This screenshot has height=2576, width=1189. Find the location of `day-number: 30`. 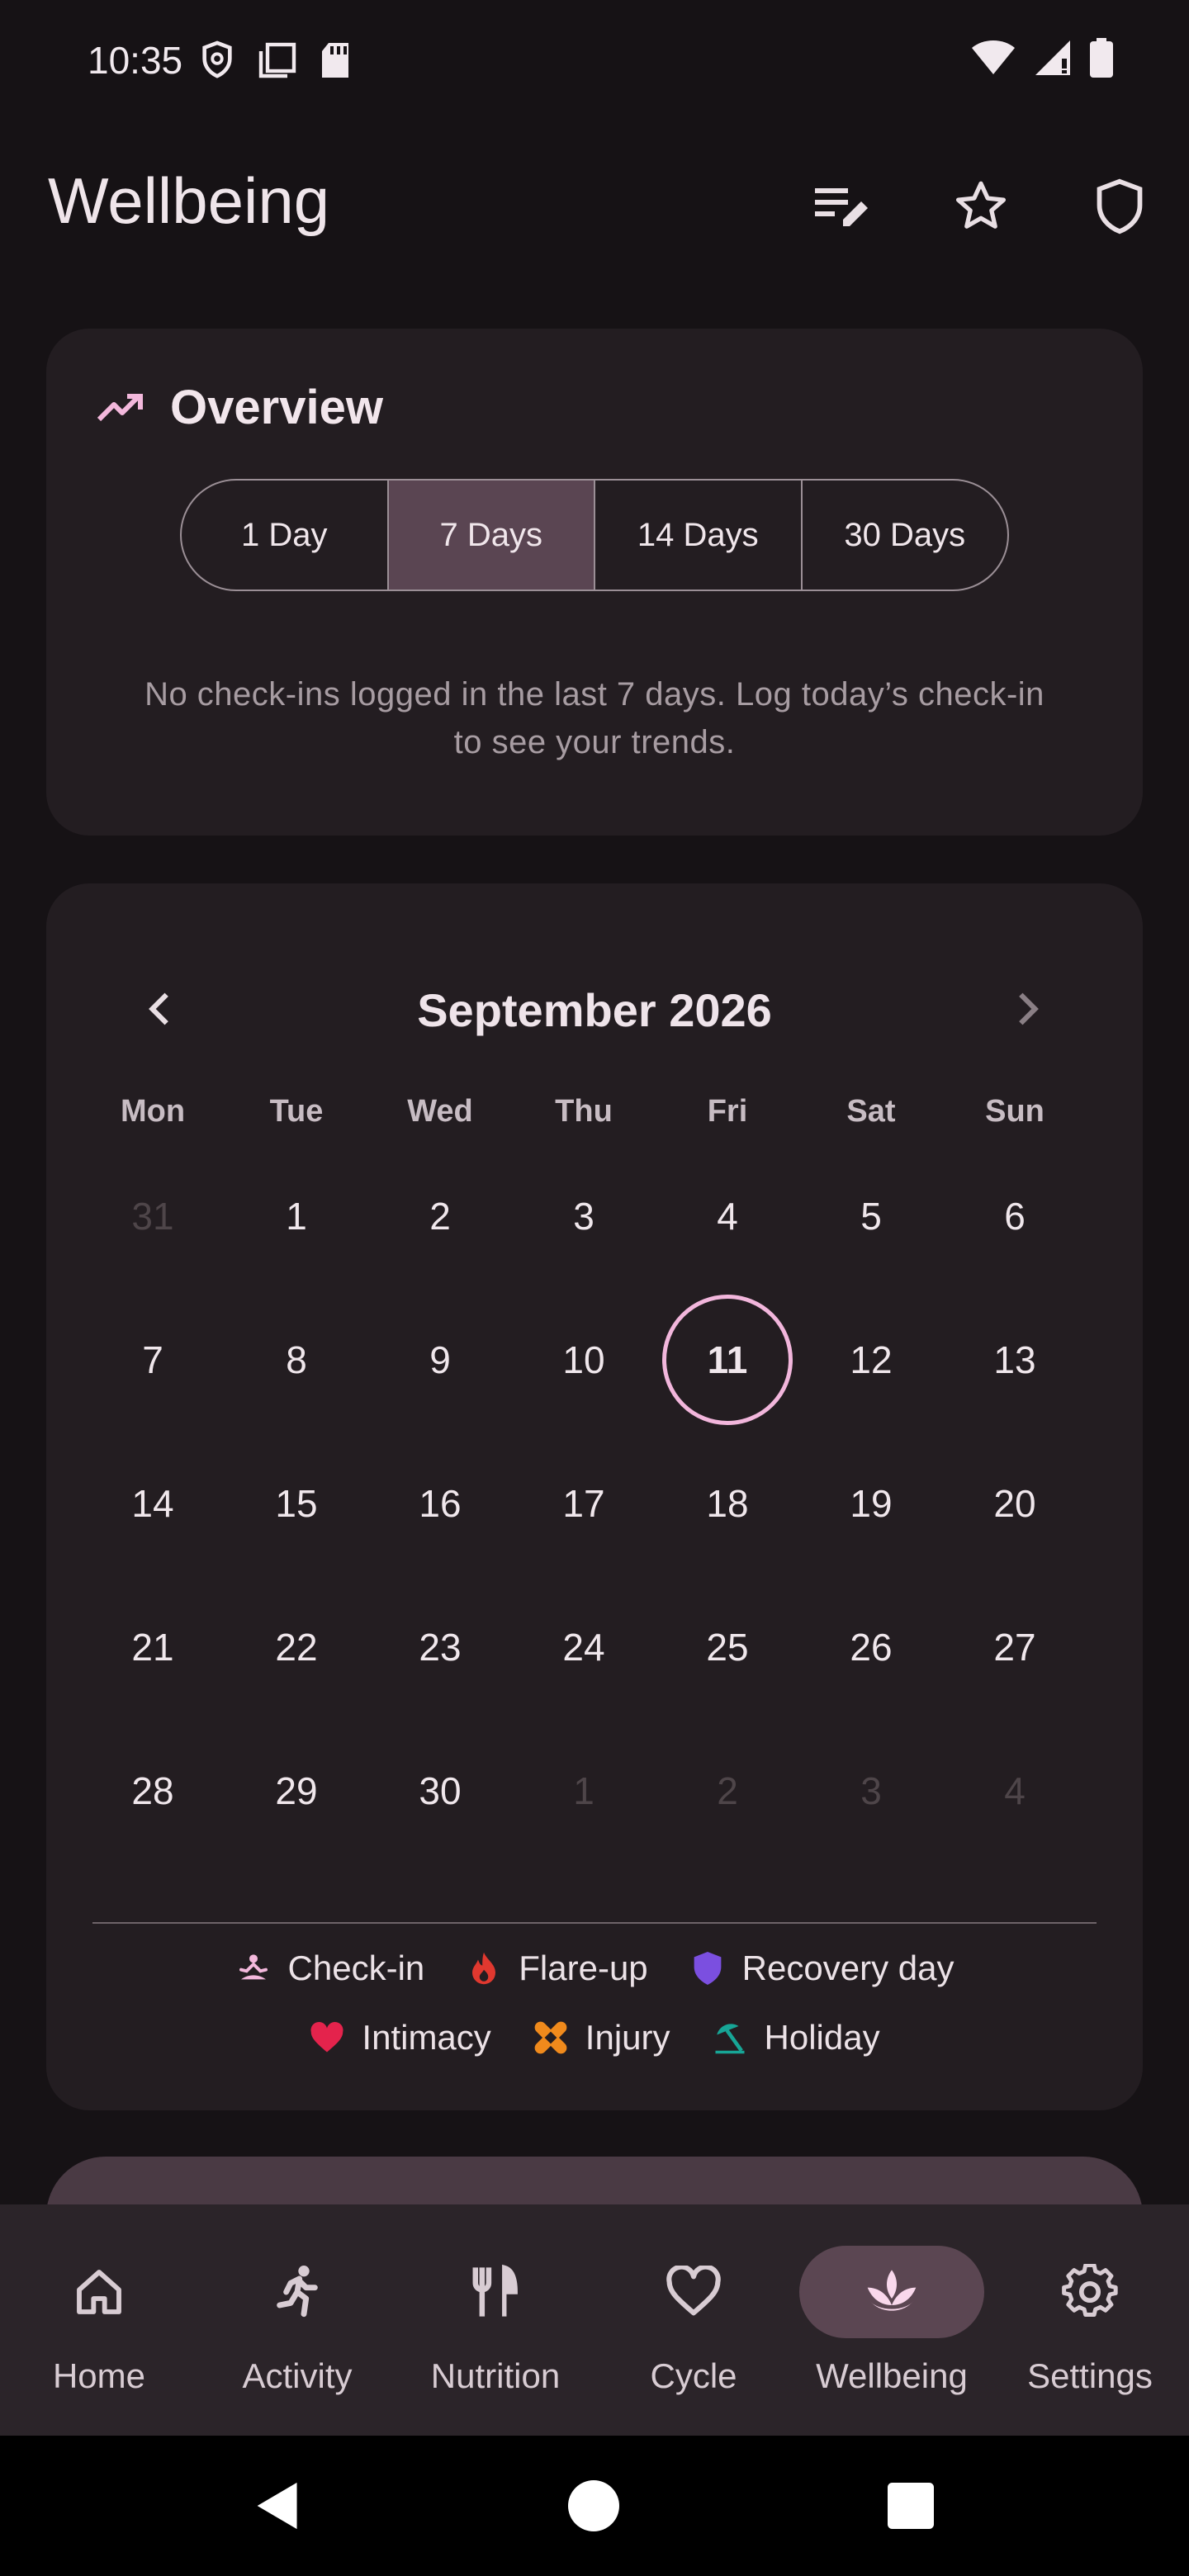

day-number: 30 is located at coordinates (440, 1790).